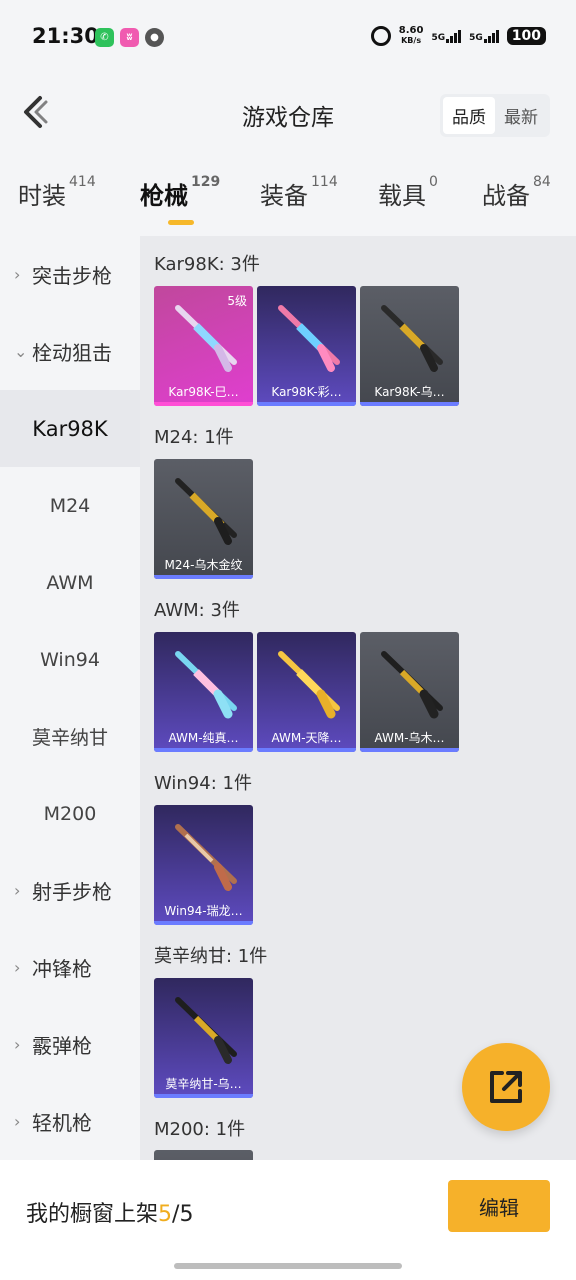 The image size is (576, 1280). I want to click on sidebar-item-kar98k: Kar98K, so click(70, 428).